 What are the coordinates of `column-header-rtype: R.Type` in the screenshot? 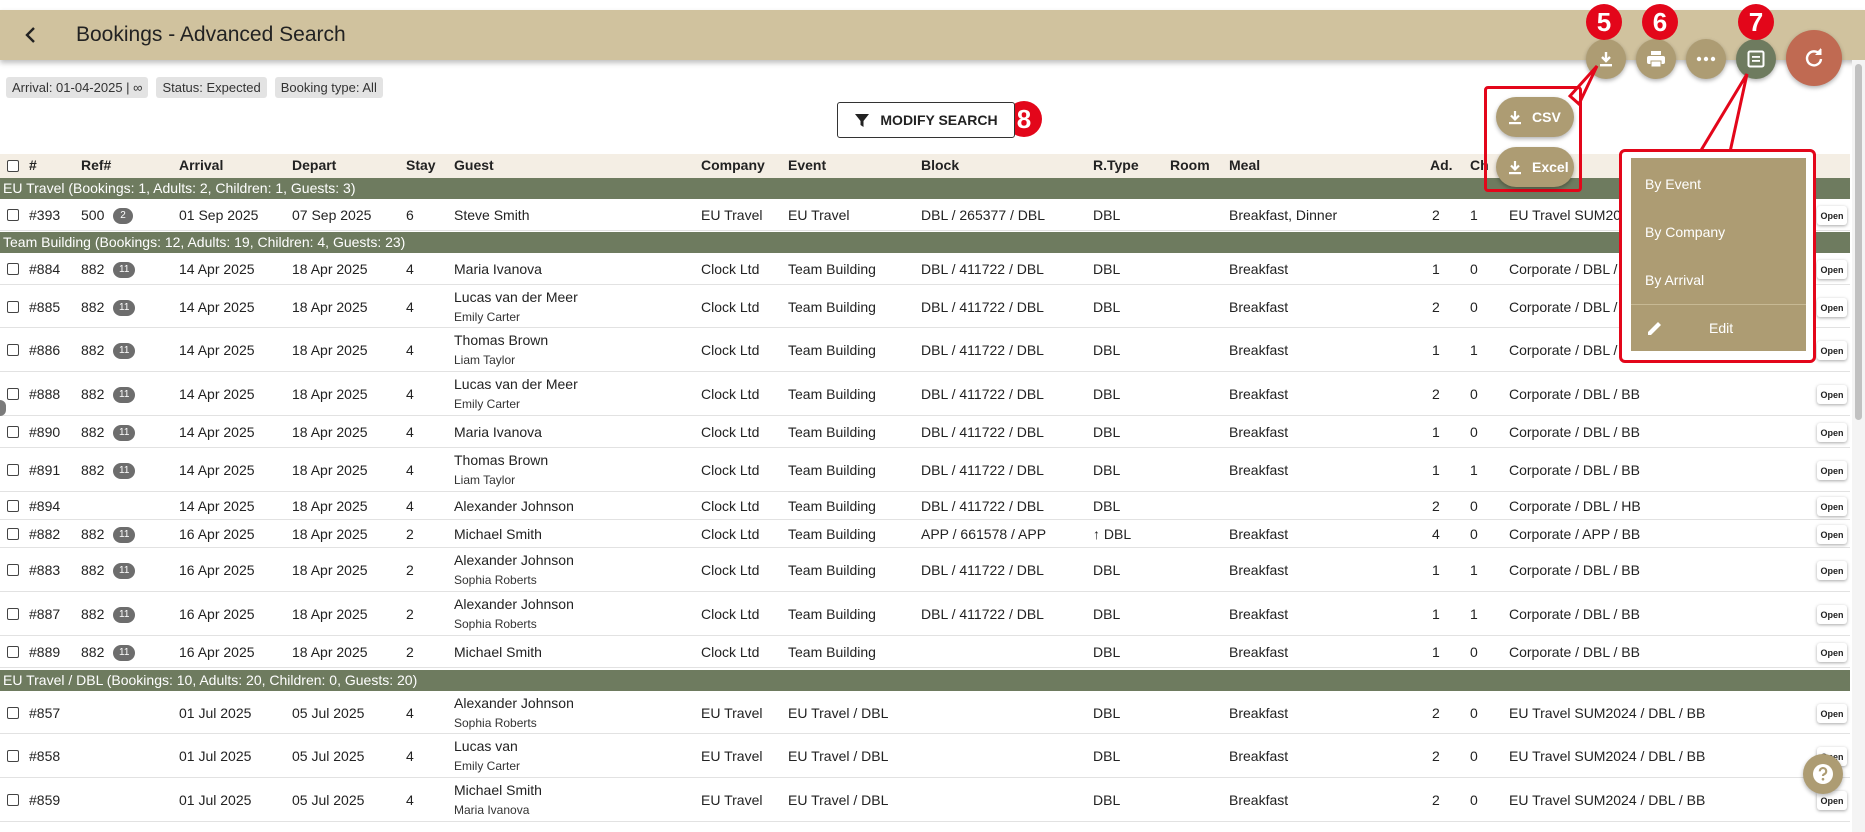 It's located at (1116, 165).